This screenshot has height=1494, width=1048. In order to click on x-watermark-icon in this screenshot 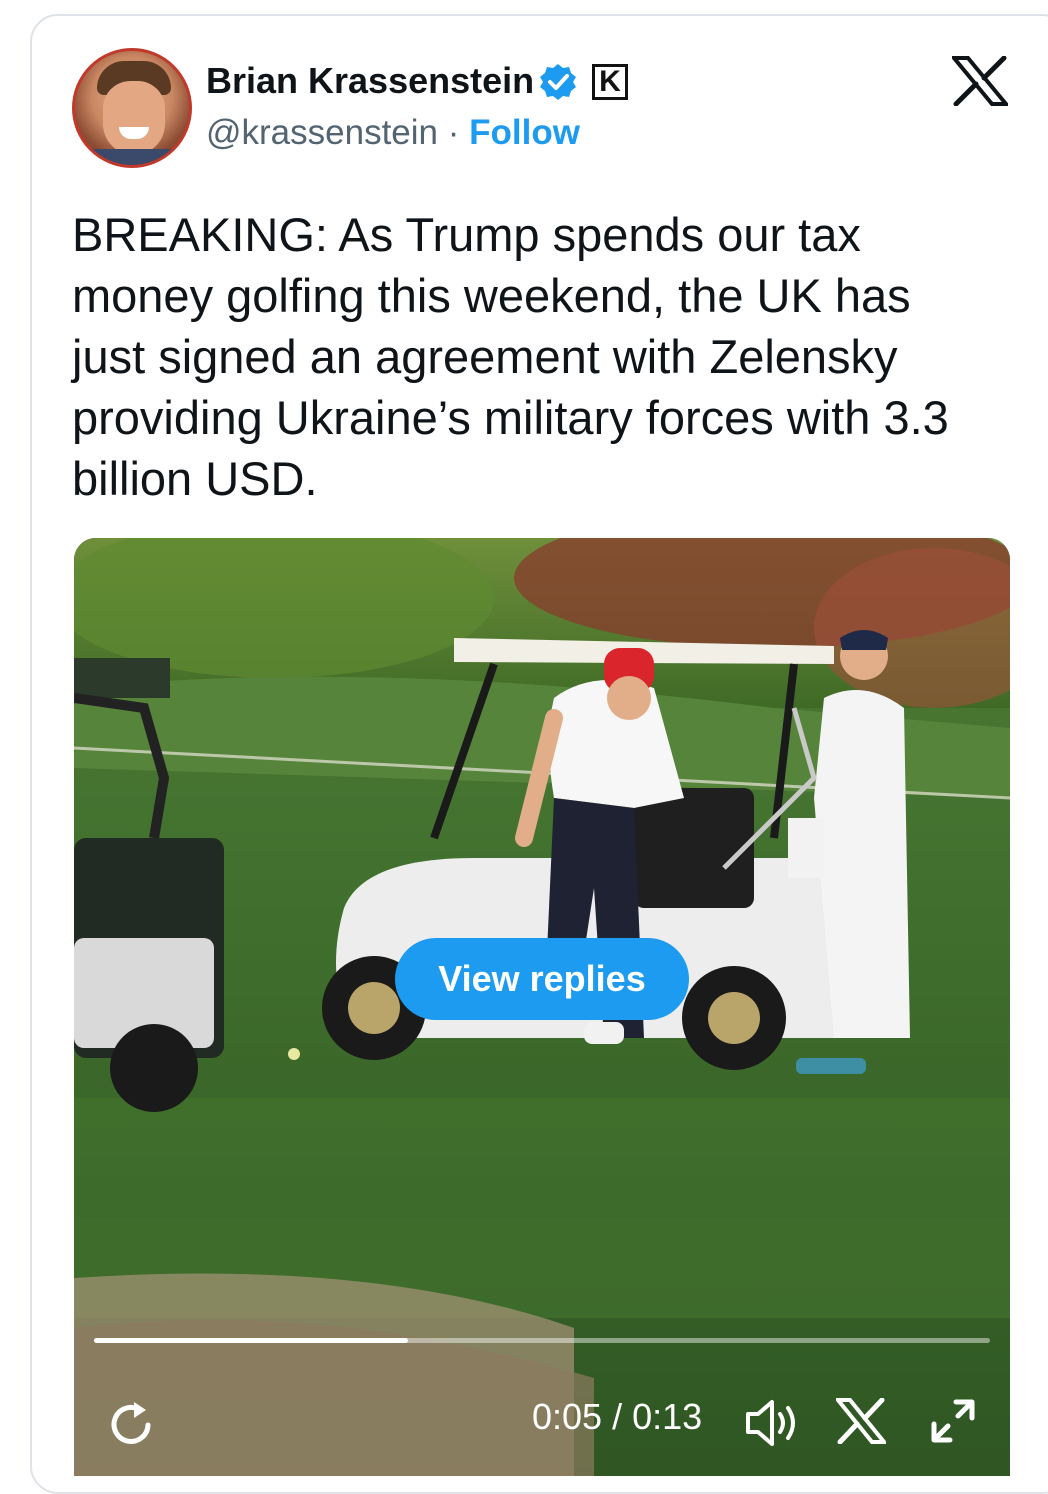, I will do `click(861, 1421)`.